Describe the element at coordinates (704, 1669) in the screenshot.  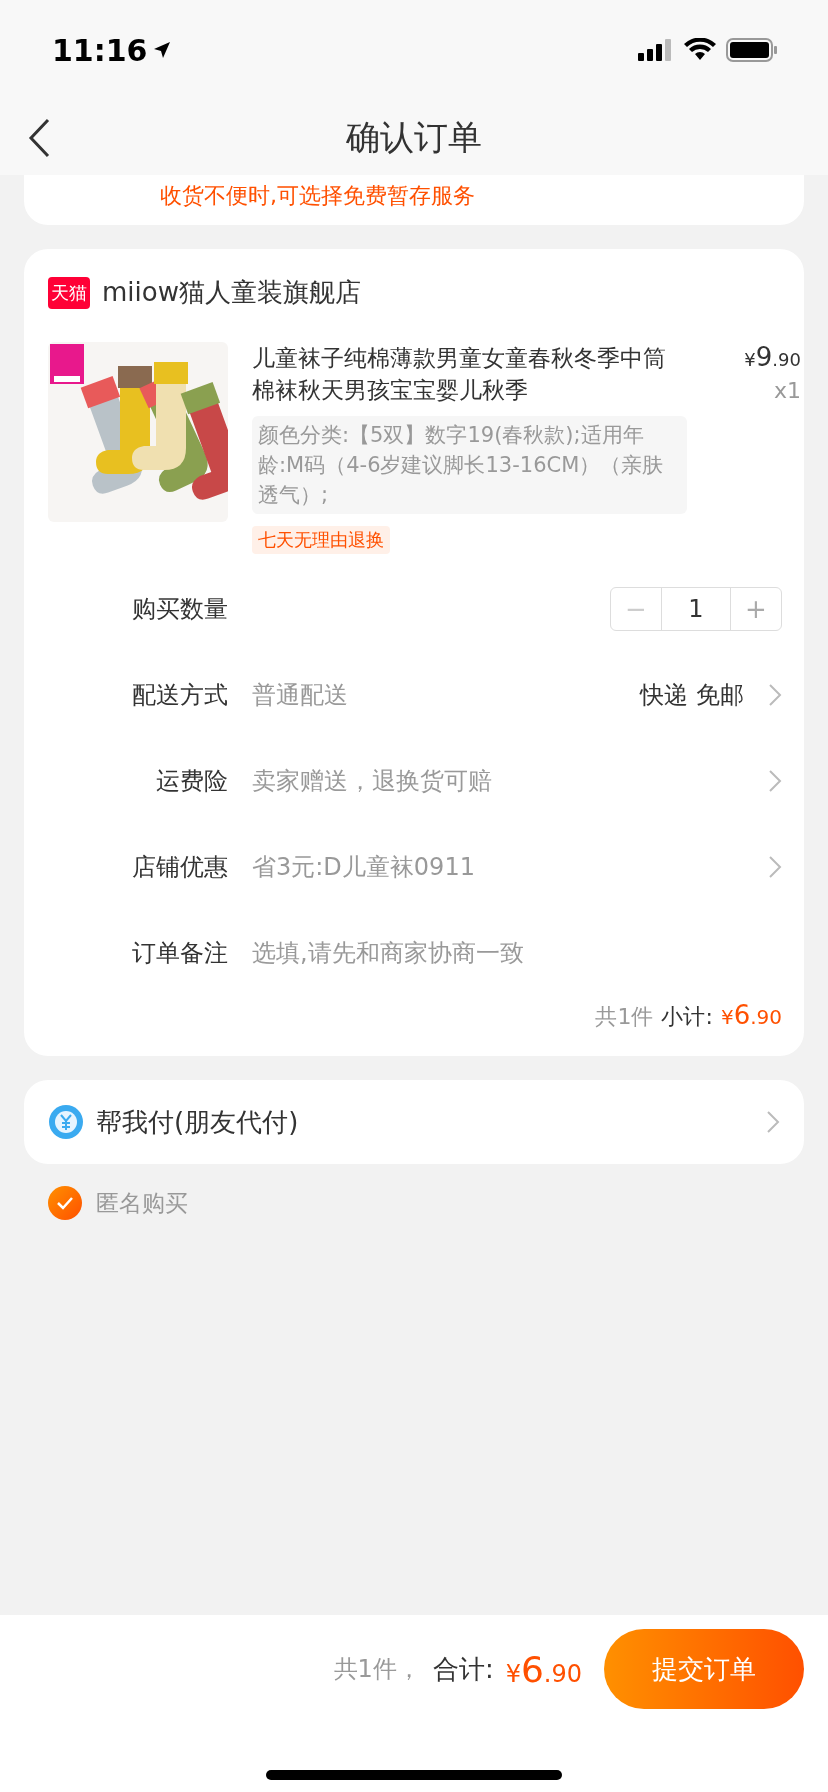
I see `submit-order-button: 提交订单` at that location.